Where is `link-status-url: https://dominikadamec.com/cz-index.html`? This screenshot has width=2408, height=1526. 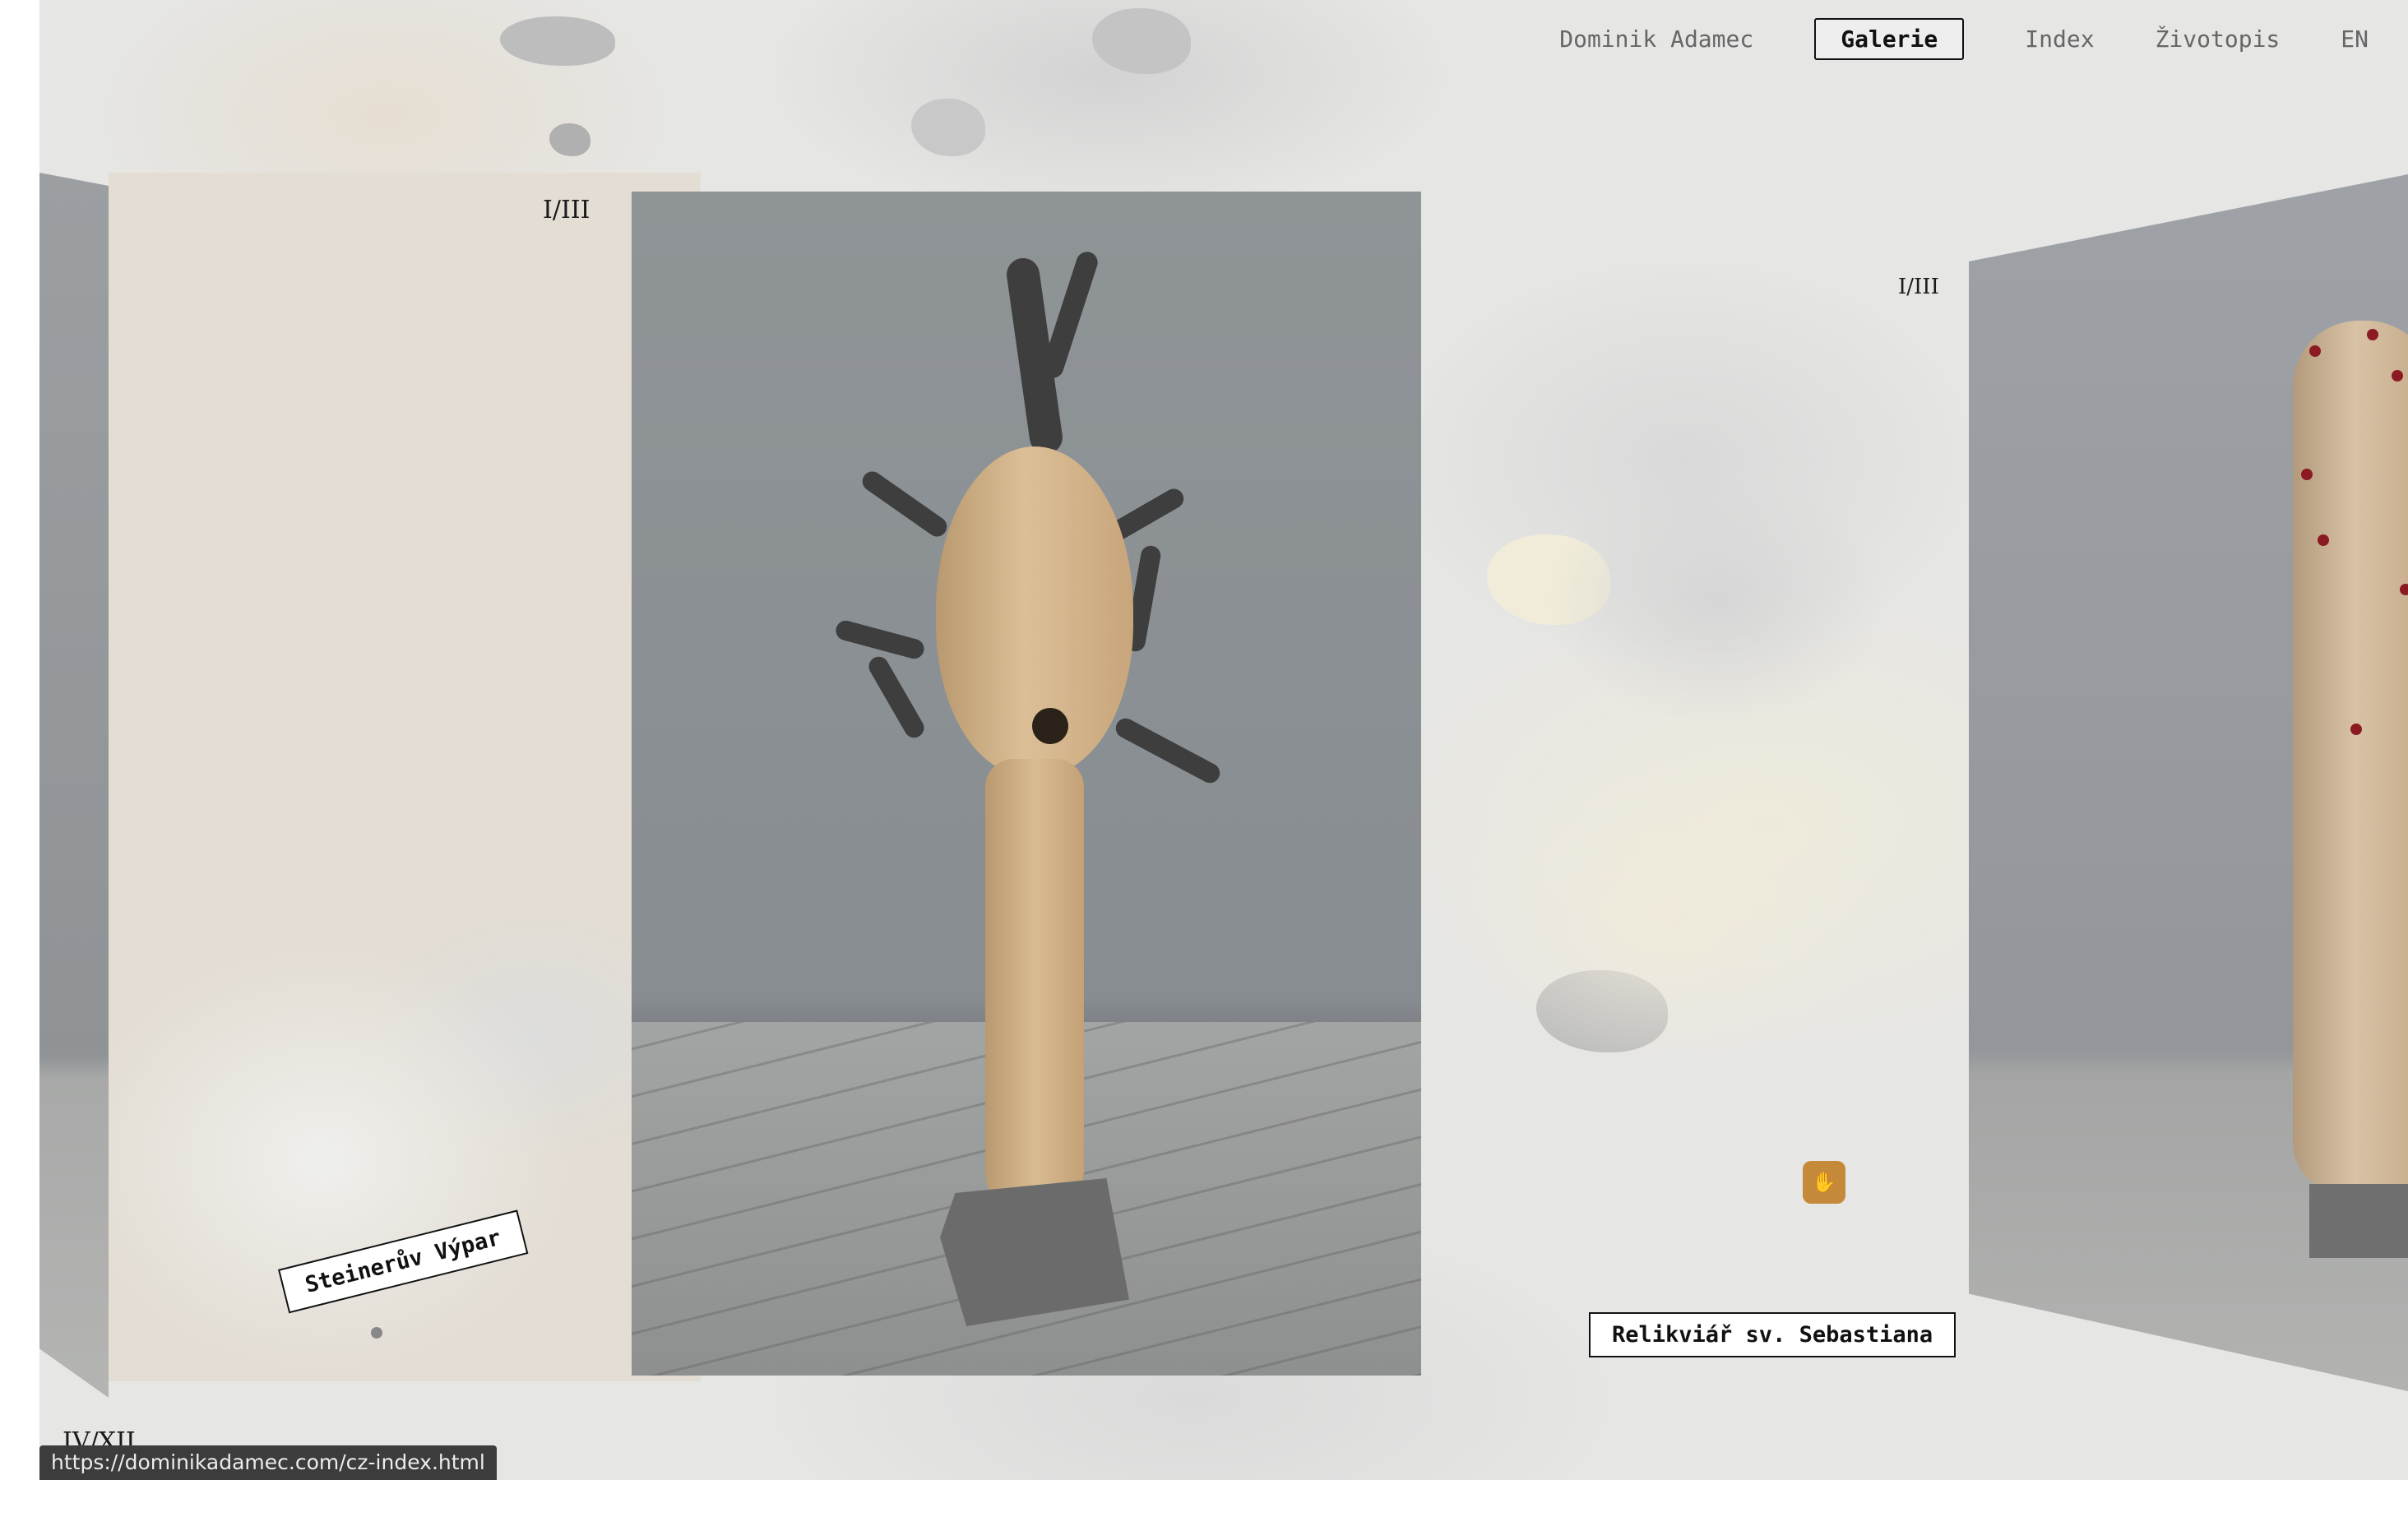
link-status-url: https://dominikadamec.com/cz-index.html is located at coordinates (268, 1462).